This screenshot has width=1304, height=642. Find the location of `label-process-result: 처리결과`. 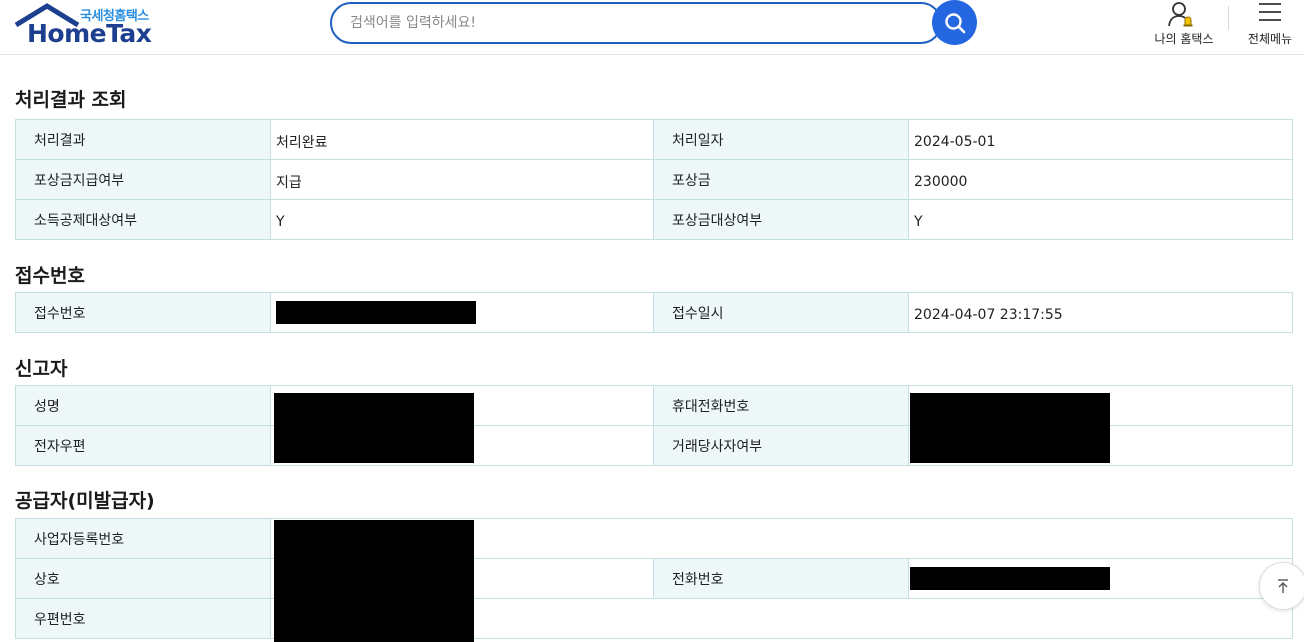

label-process-result: 처리결과 is located at coordinates (143, 139).